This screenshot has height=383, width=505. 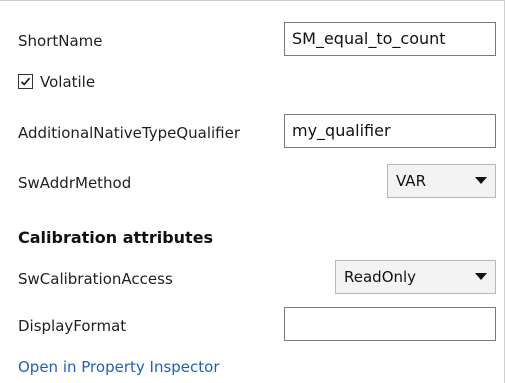 What do you see at coordinates (95, 279) in the screenshot?
I see `swcalibrationaccess-label: SwCalibrationAccess` at bounding box center [95, 279].